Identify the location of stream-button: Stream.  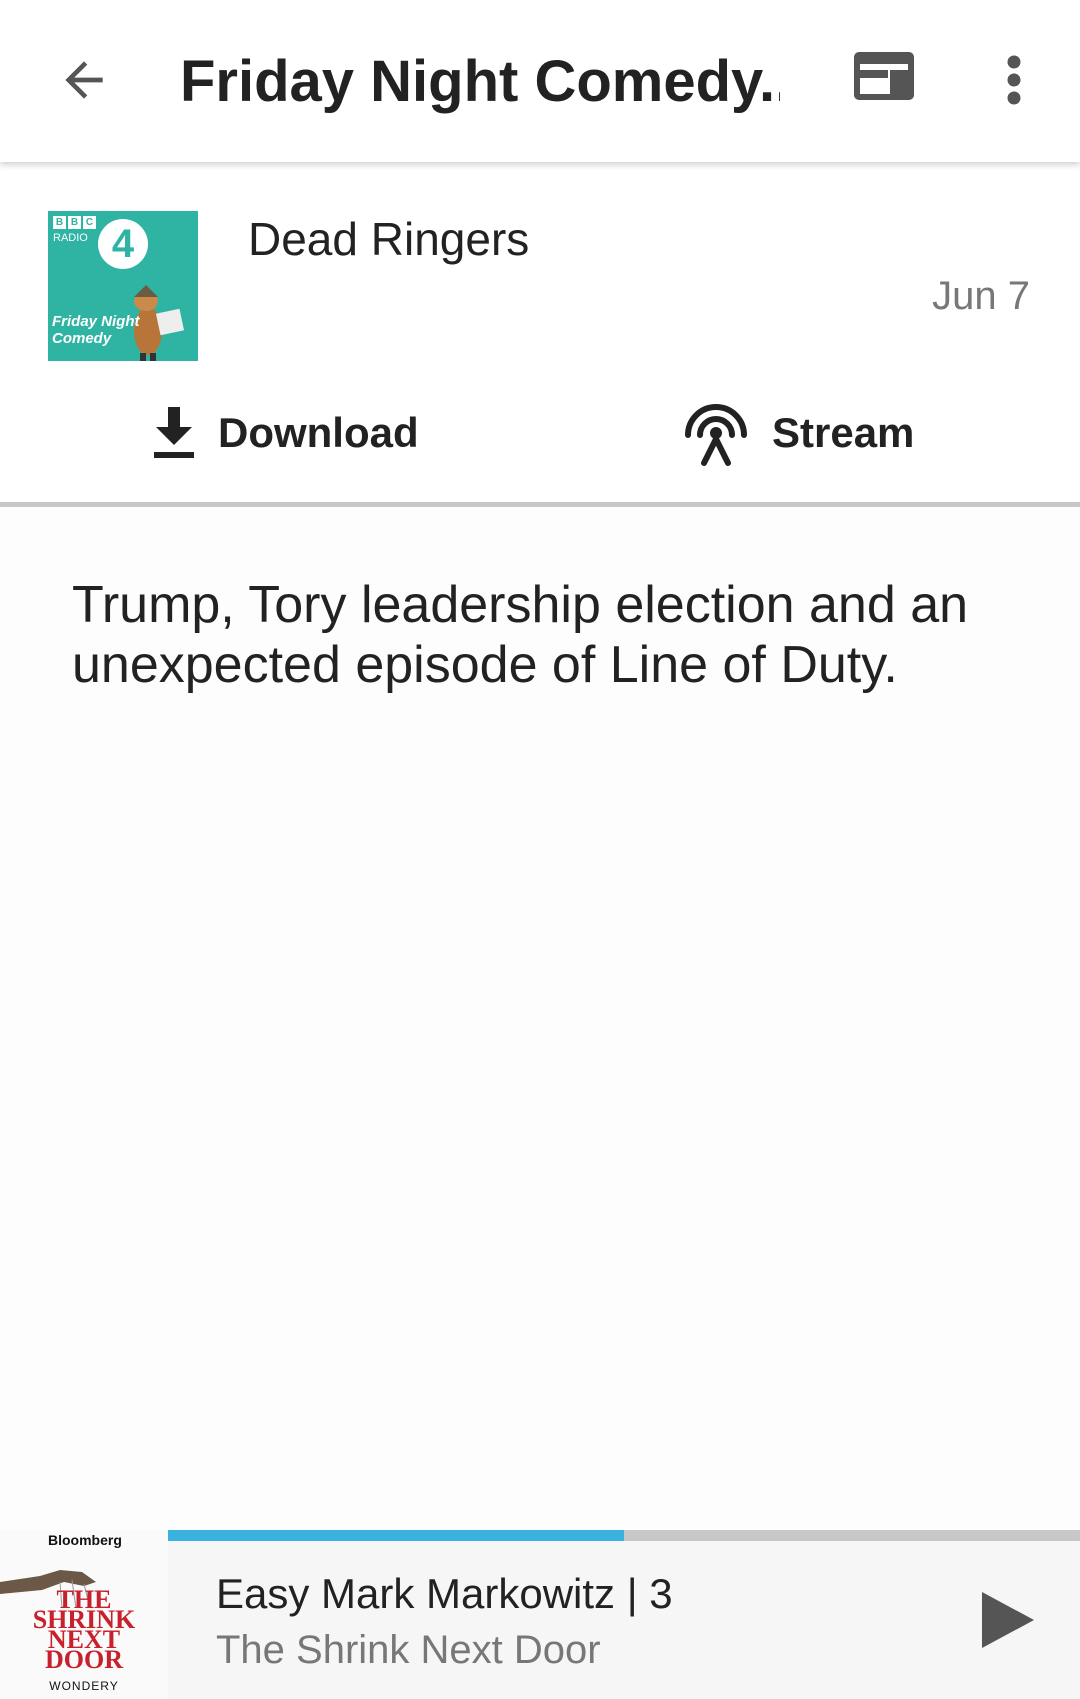
(797, 433).